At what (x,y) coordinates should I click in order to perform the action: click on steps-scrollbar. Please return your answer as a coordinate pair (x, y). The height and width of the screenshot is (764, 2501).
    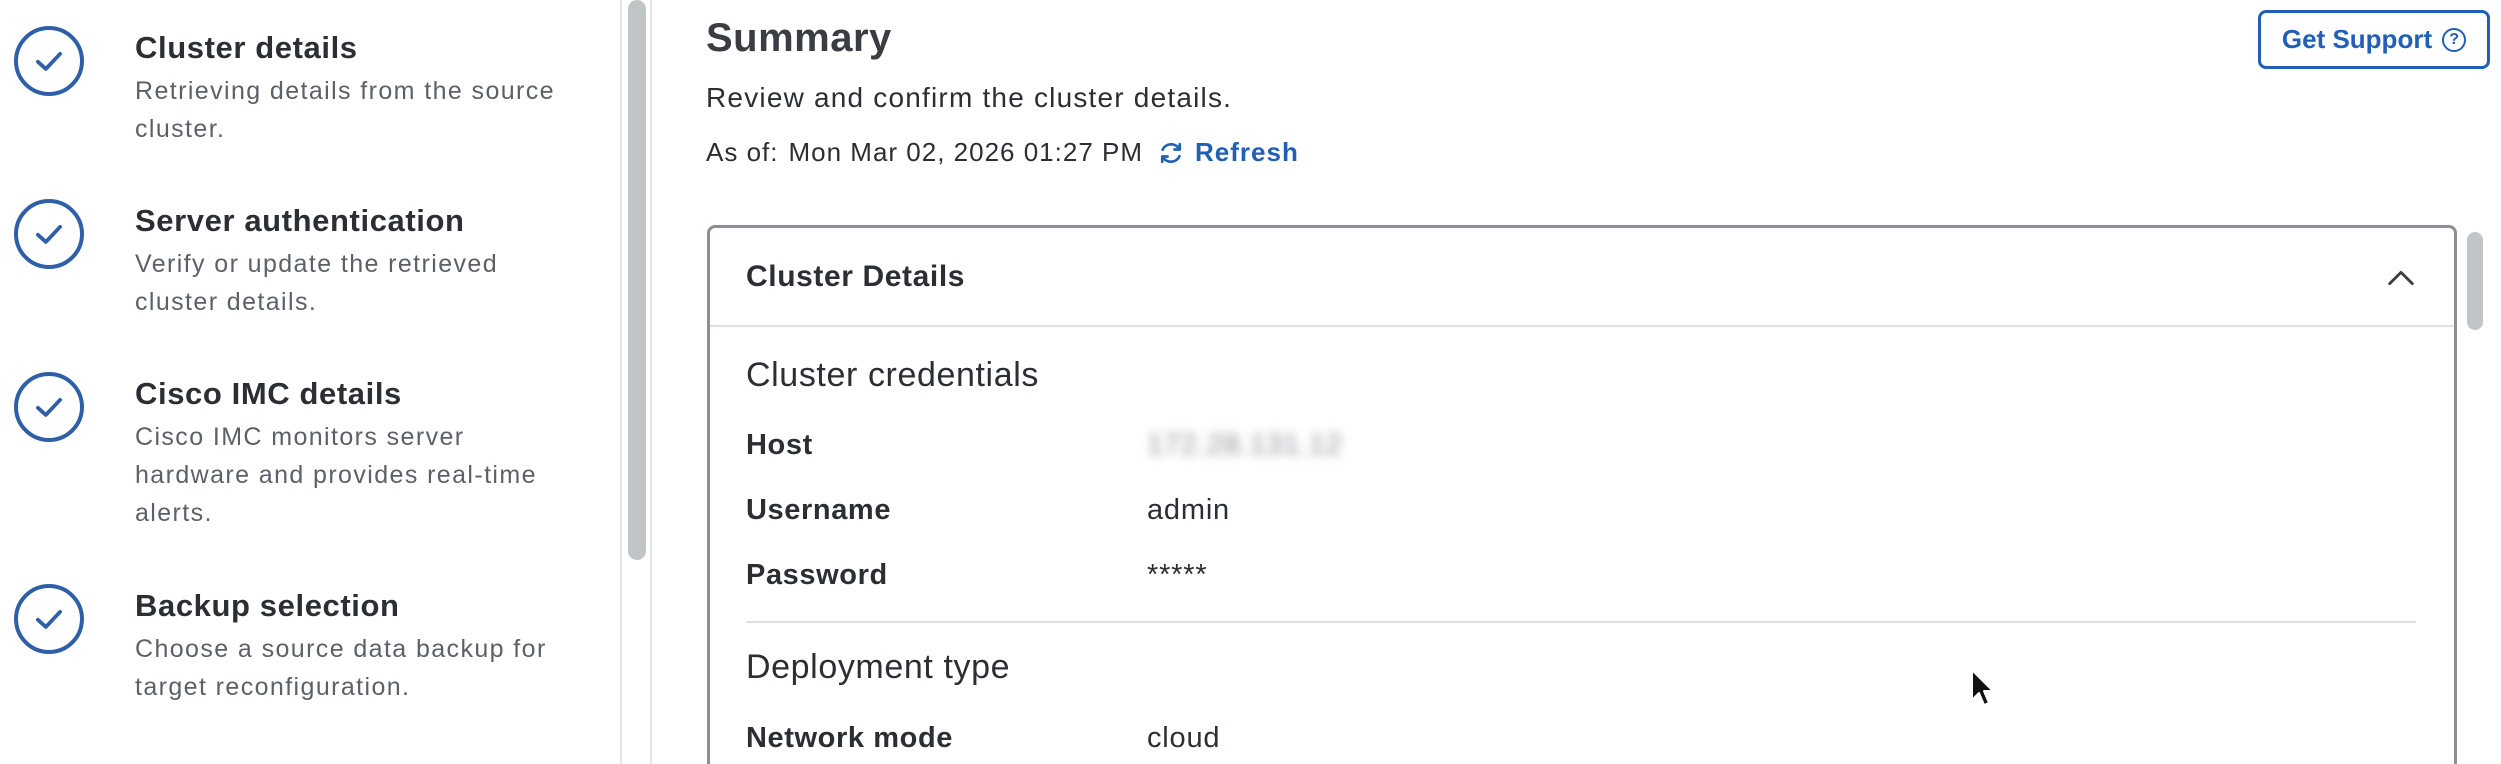
    Looking at the image, I should click on (637, 280).